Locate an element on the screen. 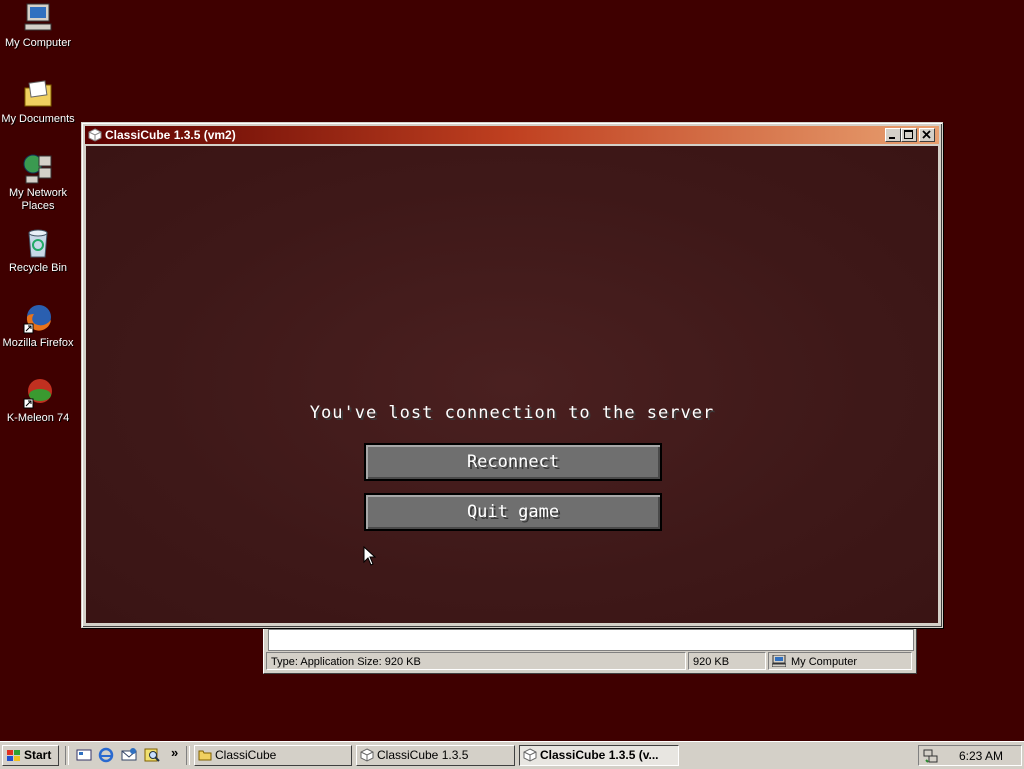 This screenshot has width=1024, height=769. file-list-area is located at coordinates (591, 640).